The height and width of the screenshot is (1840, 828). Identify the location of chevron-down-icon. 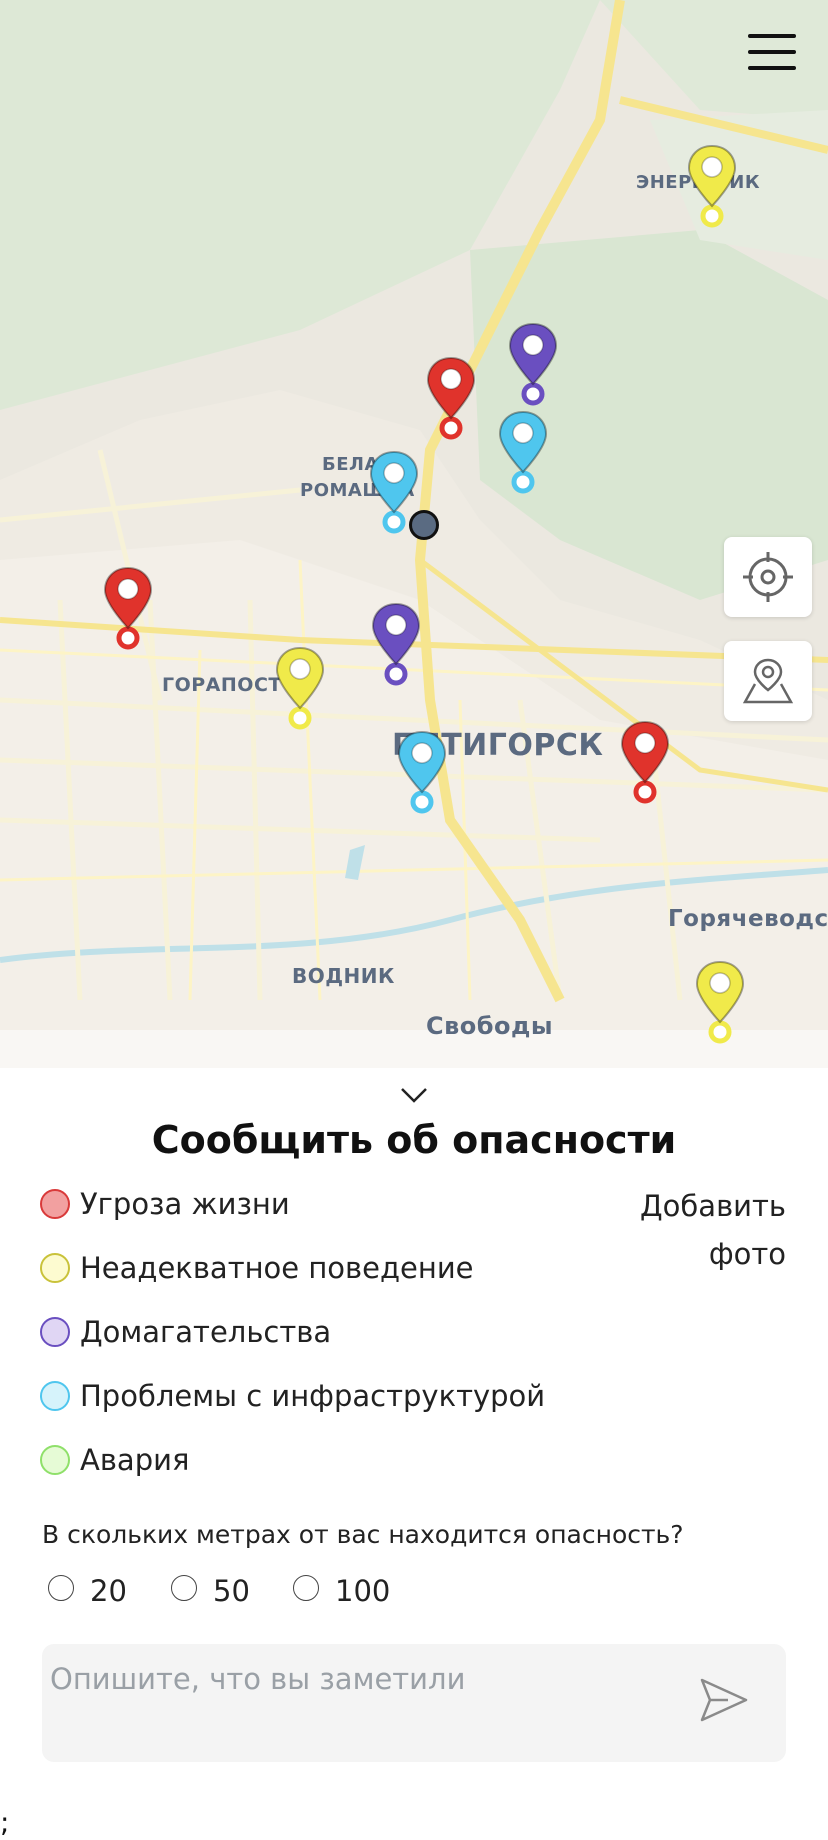
(414, 1095).